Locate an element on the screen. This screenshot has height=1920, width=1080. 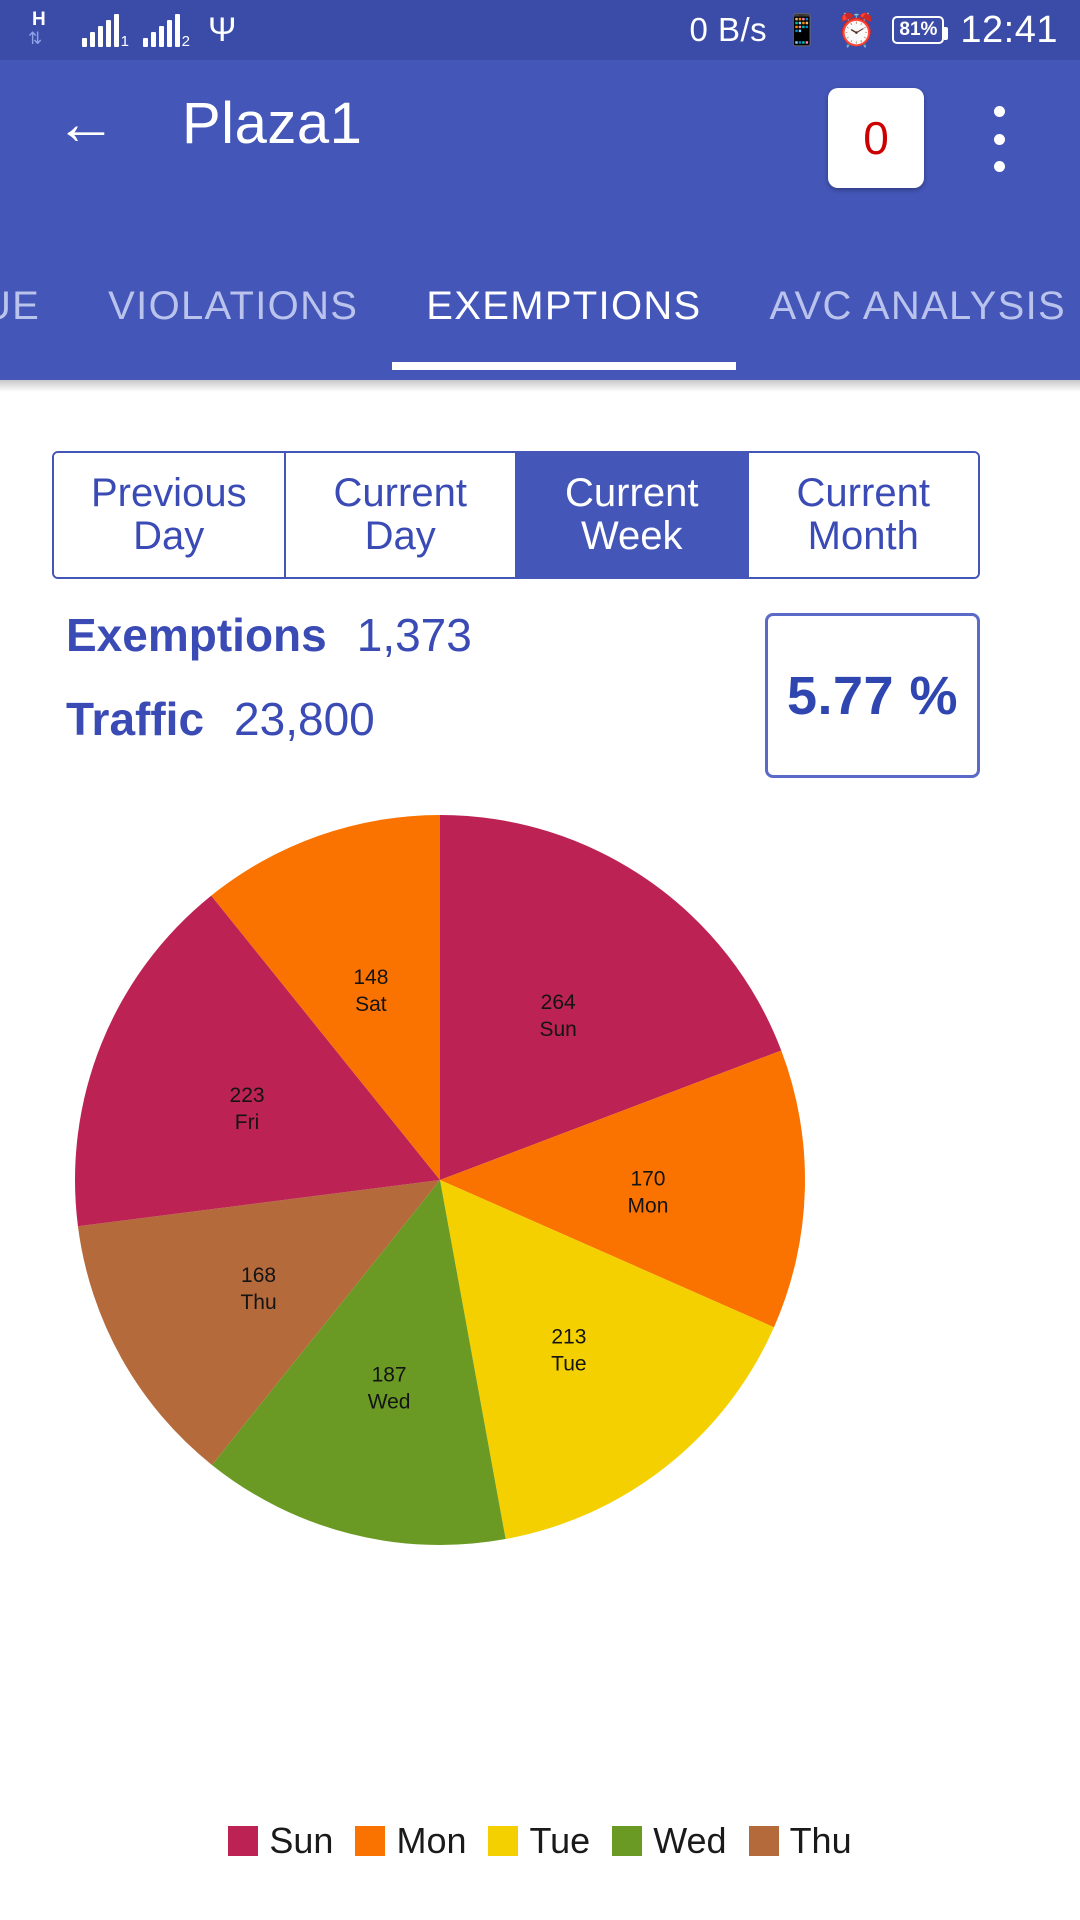
chart-legend: Sun Mon Tue Wed Thu is located at coordinates (540, 1841).